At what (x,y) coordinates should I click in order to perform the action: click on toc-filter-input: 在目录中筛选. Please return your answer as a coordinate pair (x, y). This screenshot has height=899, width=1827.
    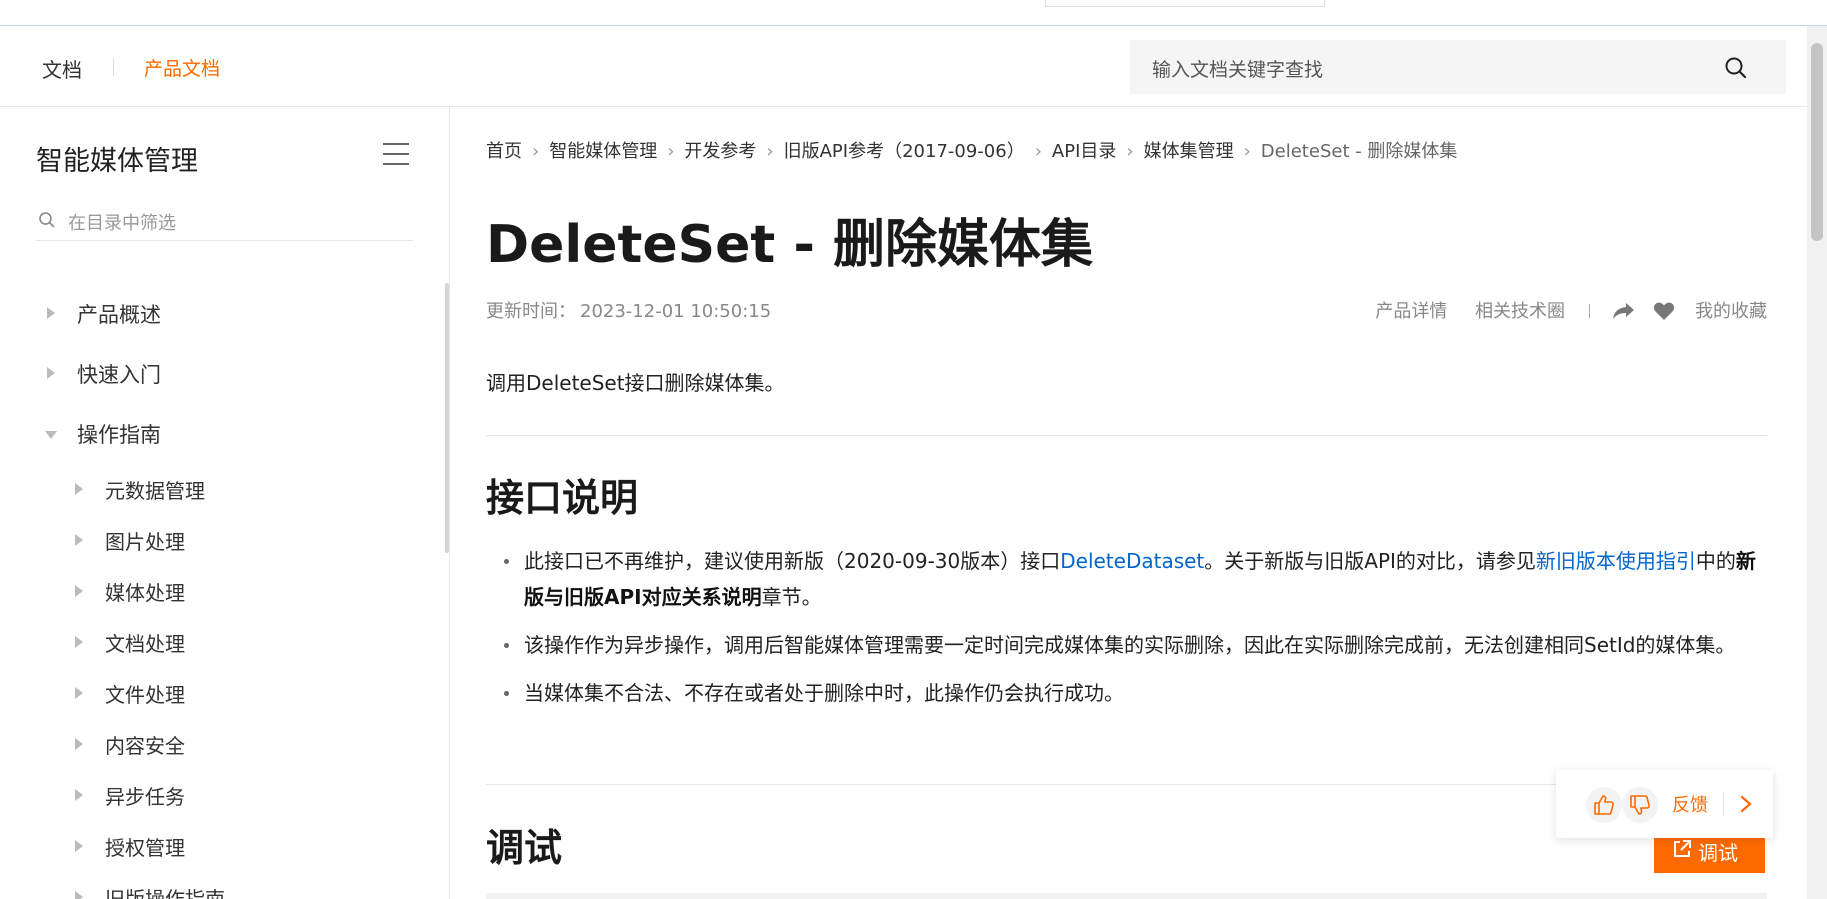
    Looking at the image, I should click on (224, 223).